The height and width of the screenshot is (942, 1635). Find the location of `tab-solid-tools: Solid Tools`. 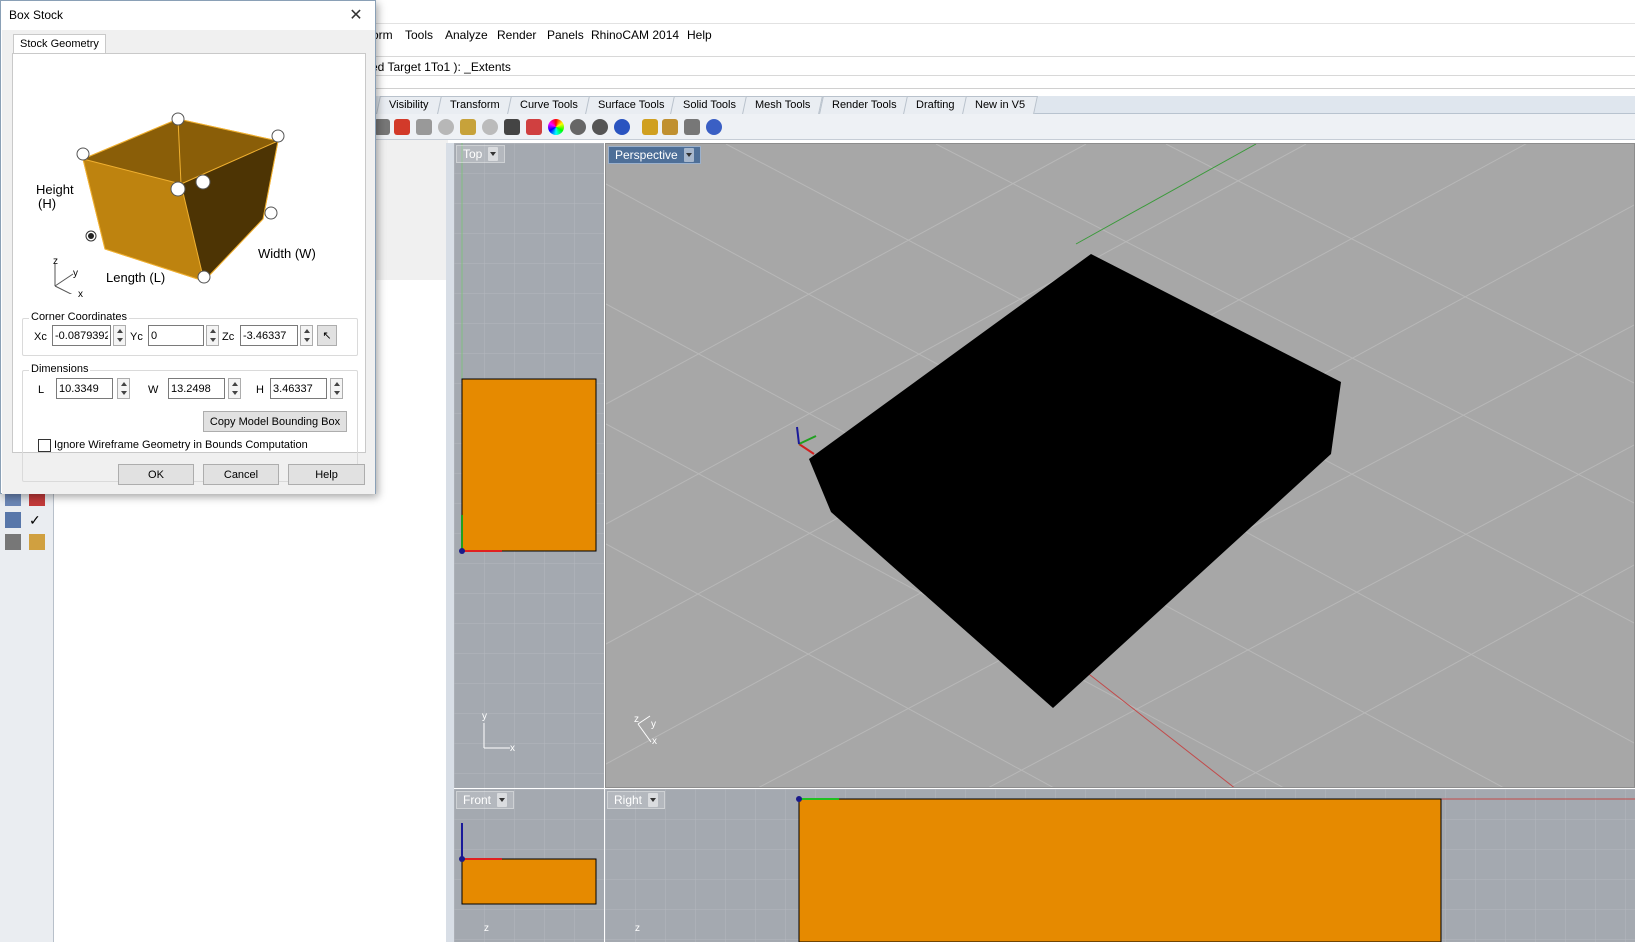

tab-solid-tools: Solid Tools is located at coordinates (709, 105).